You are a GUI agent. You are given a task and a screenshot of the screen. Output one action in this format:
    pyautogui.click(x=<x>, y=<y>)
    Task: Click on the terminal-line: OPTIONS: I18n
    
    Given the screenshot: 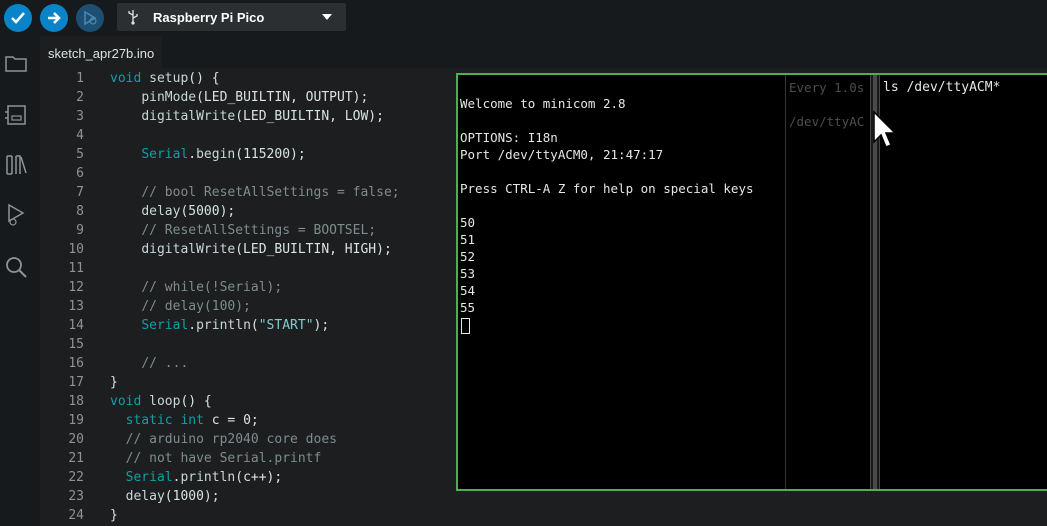 What is the action you would take?
    pyautogui.click(x=509, y=137)
    